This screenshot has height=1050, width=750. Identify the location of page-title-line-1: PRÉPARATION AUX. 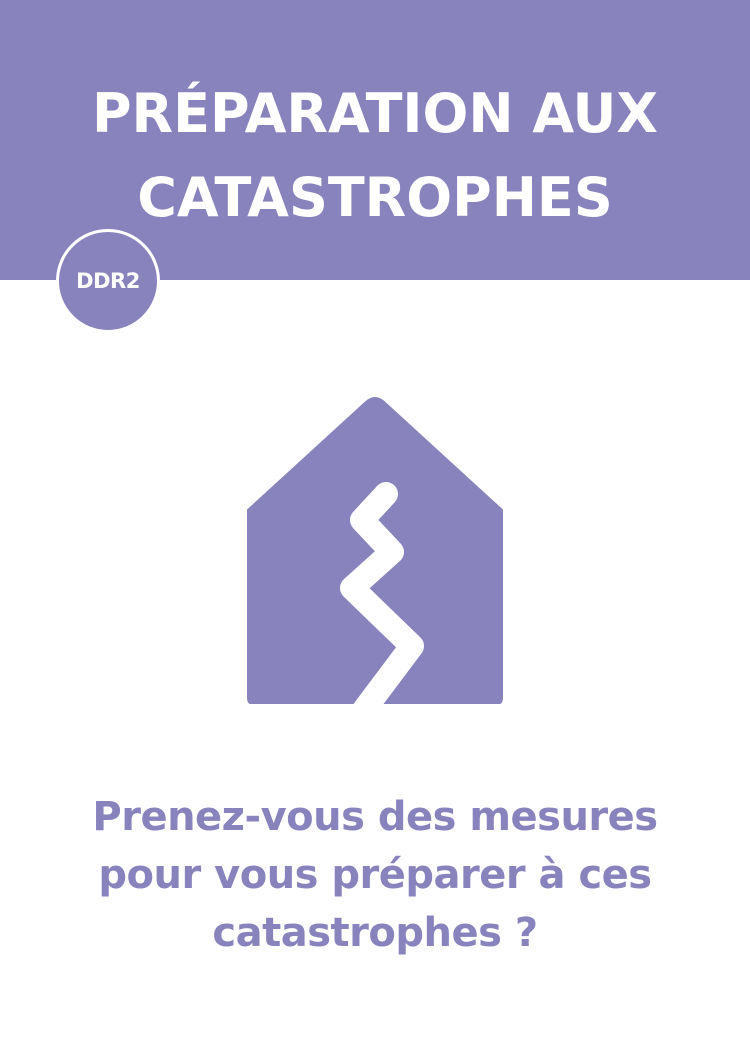
(375, 113).